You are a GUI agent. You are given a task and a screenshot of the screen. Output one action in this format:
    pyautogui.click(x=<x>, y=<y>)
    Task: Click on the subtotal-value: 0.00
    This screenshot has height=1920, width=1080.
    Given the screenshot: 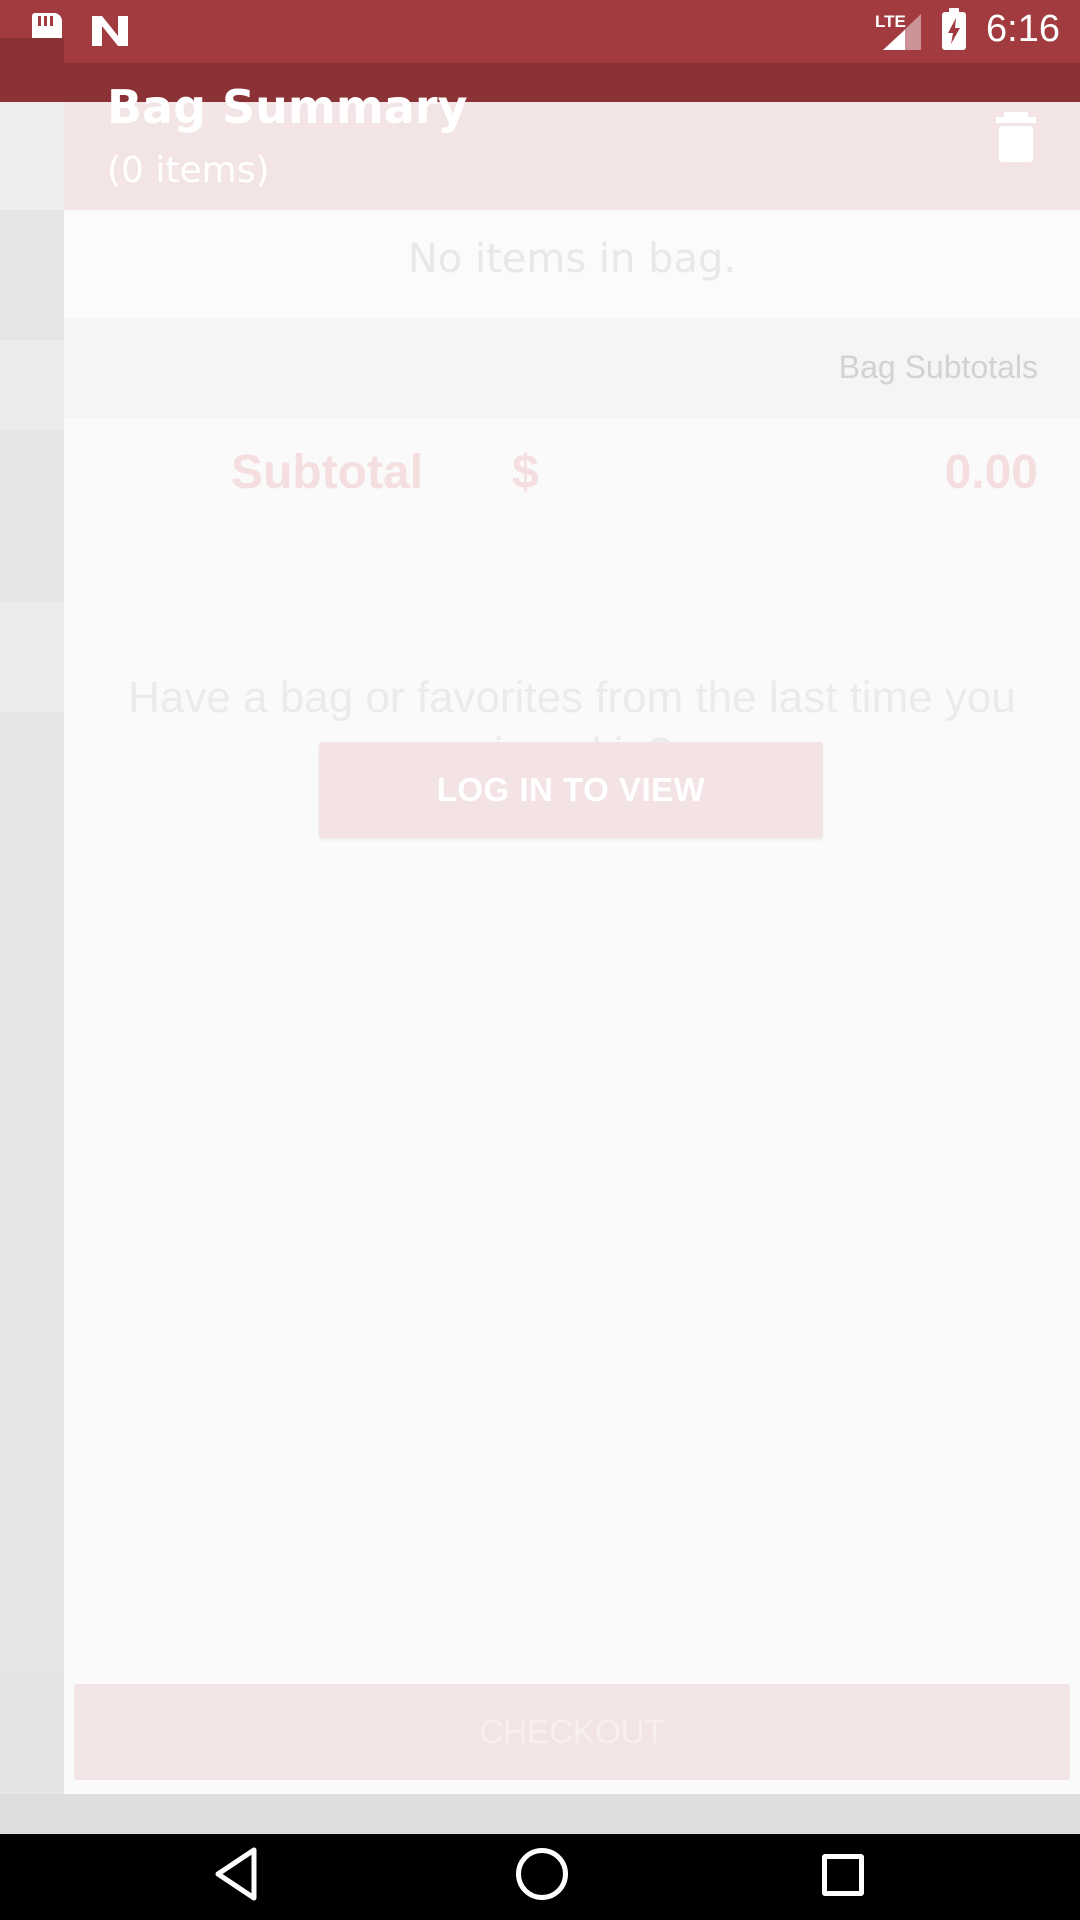 What is the action you would take?
    pyautogui.click(x=991, y=472)
    